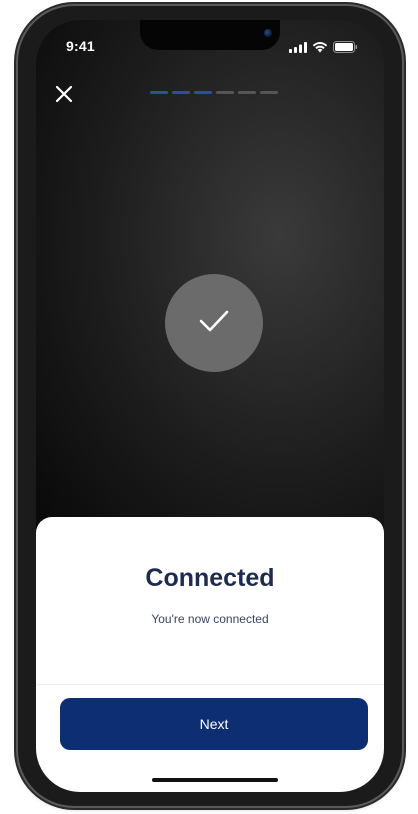 This screenshot has height=814, width=418. What do you see at coordinates (214, 724) in the screenshot?
I see `next-button: Next` at bounding box center [214, 724].